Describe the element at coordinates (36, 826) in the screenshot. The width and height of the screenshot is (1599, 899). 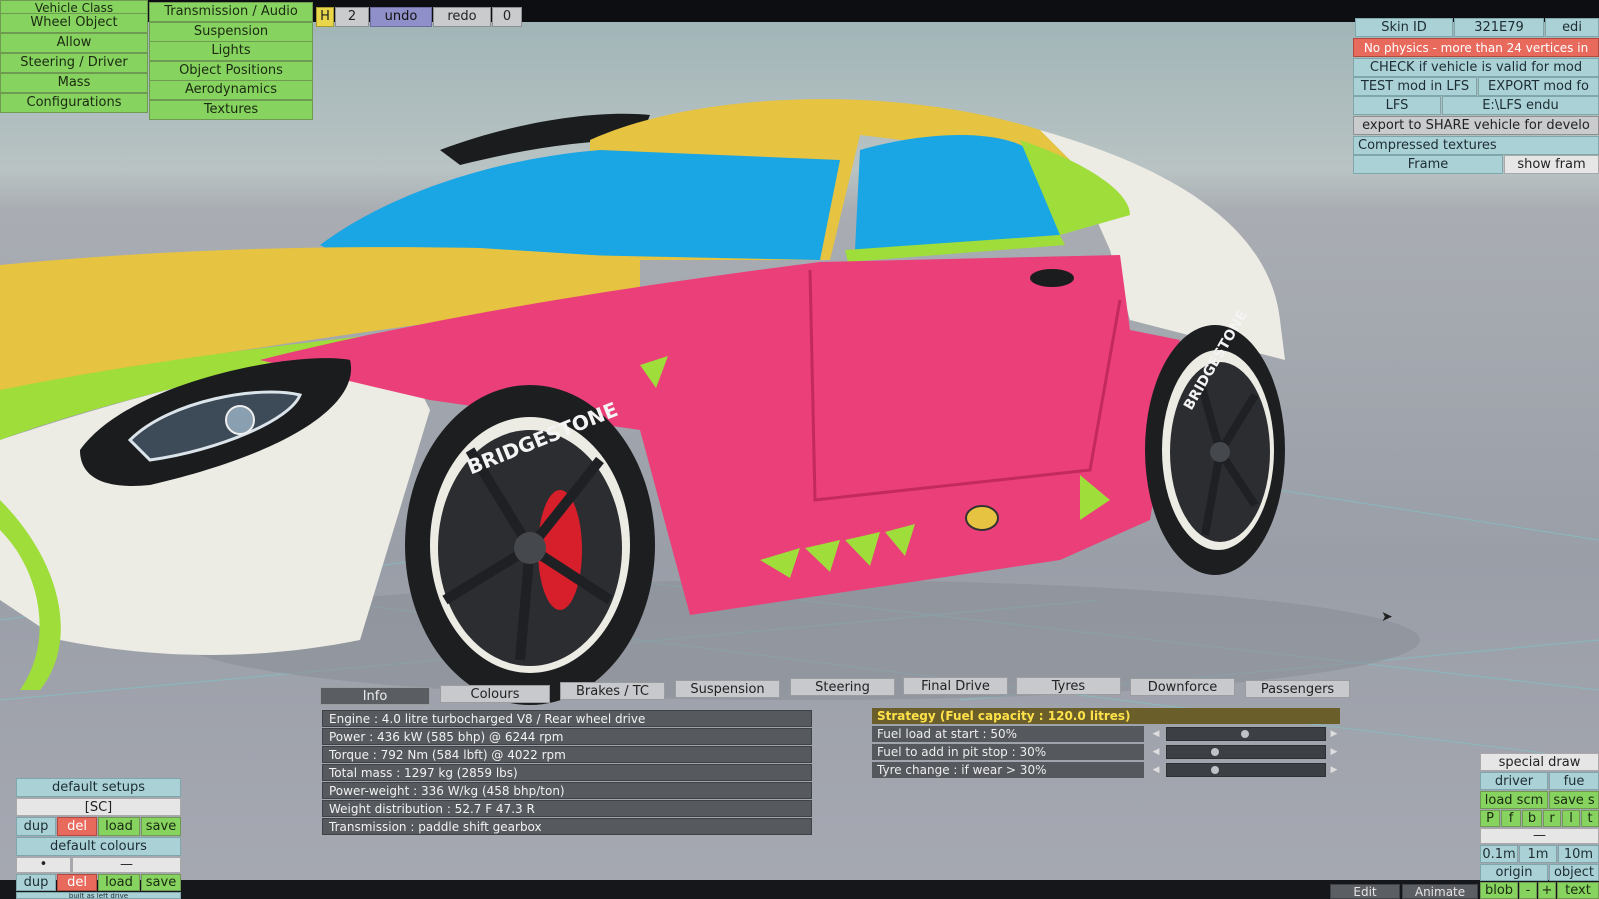
I see `dup-setup-button: dup` at that location.